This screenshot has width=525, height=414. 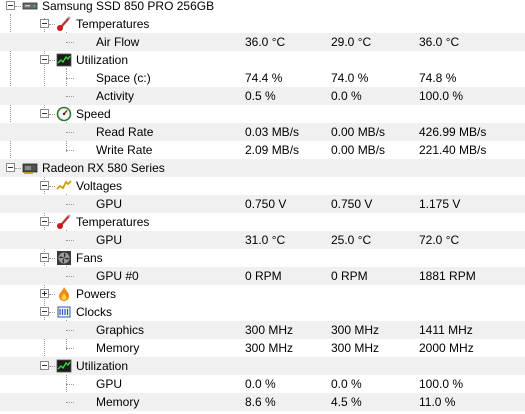 I want to click on tree-node-powers: Powers, so click(x=262, y=294).